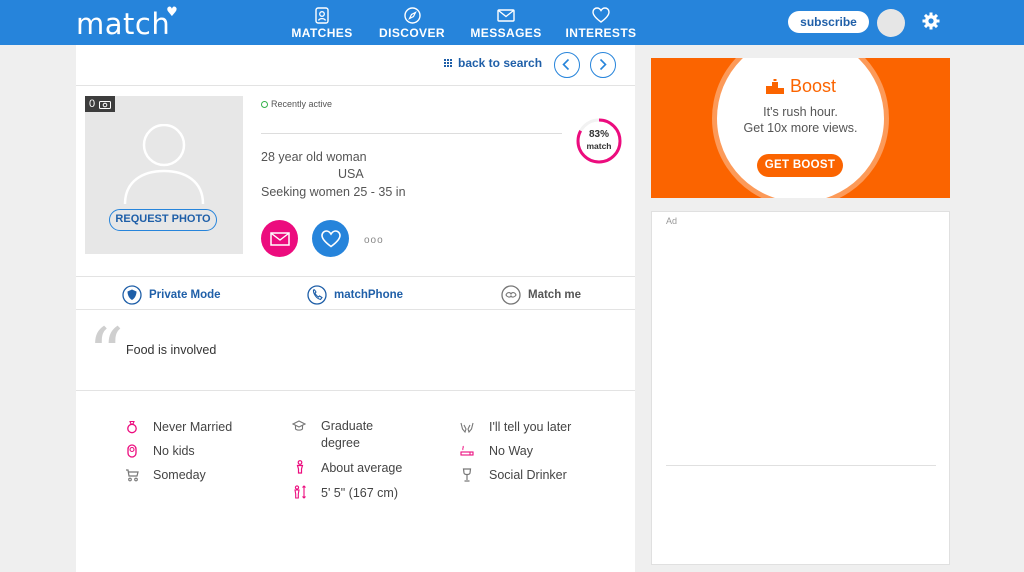 The width and height of the screenshot is (1024, 572). I want to click on age-gender: 28 year old woman, so click(314, 157).